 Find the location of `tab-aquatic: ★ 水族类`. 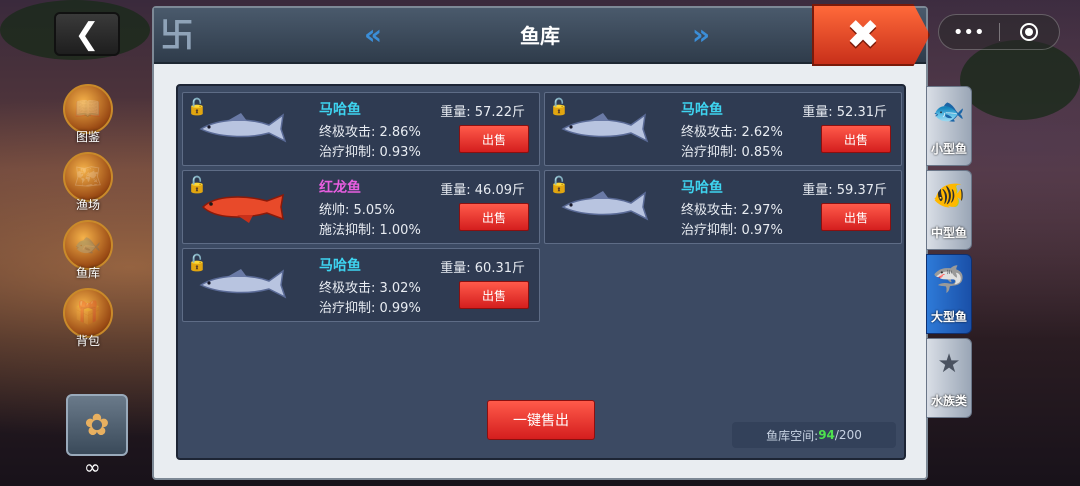

tab-aquatic: ★ 水族类 is located at coordinates (949, 378).